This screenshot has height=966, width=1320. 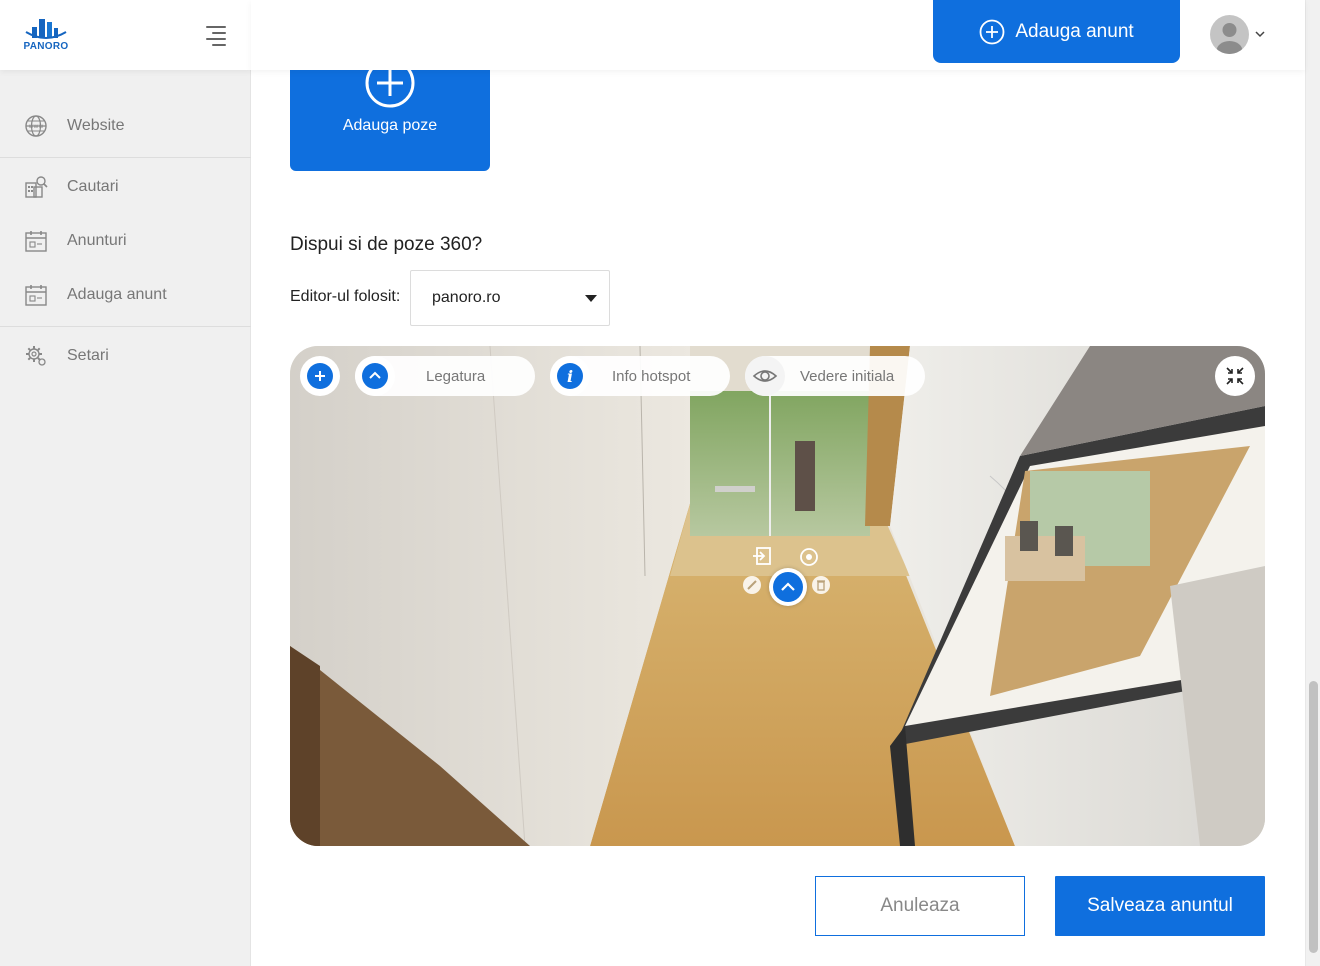 I want to click on link-hotspot-tool: Legatura, so click(x=445, y=376).